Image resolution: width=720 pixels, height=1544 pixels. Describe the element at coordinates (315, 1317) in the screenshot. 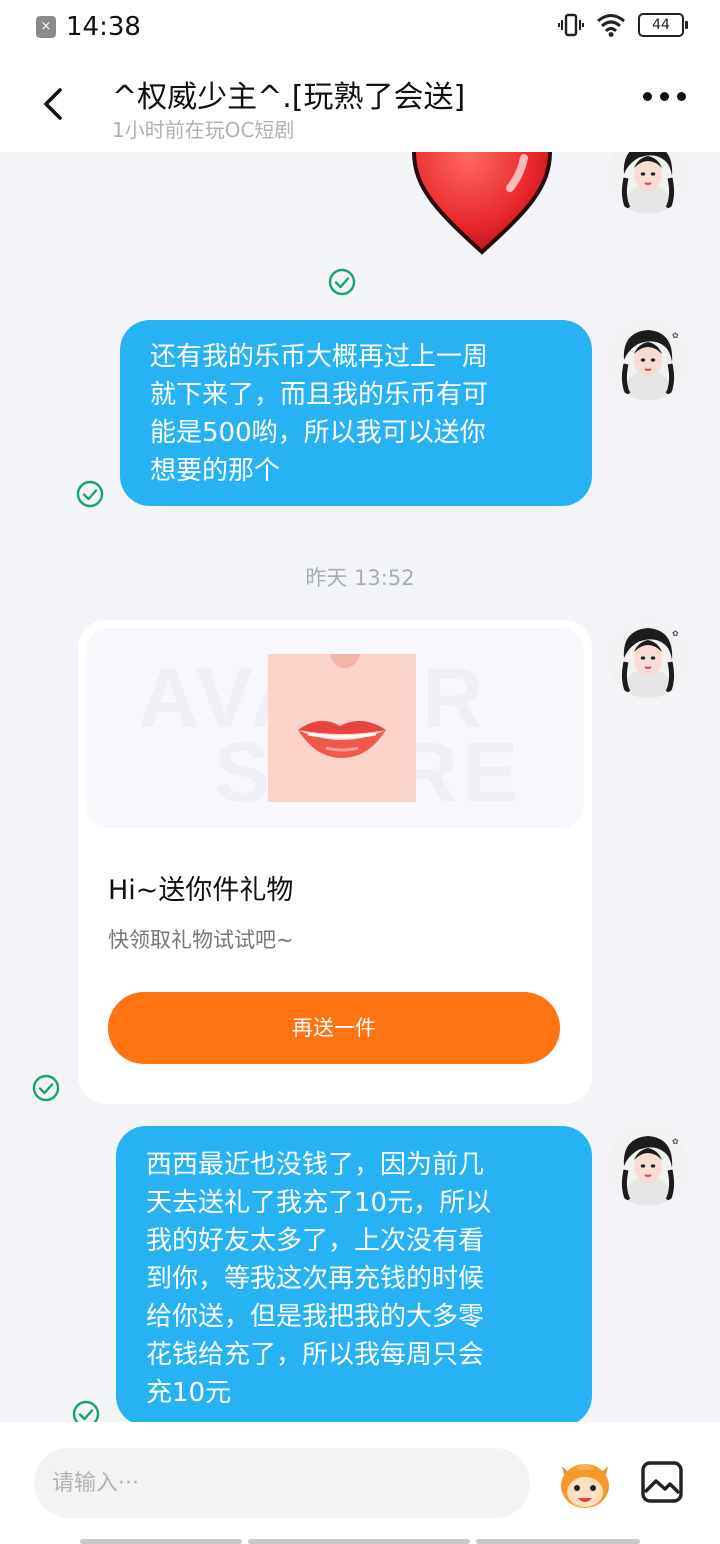

I see `message-line: 给你送，但是我把我的大多零` at that location.